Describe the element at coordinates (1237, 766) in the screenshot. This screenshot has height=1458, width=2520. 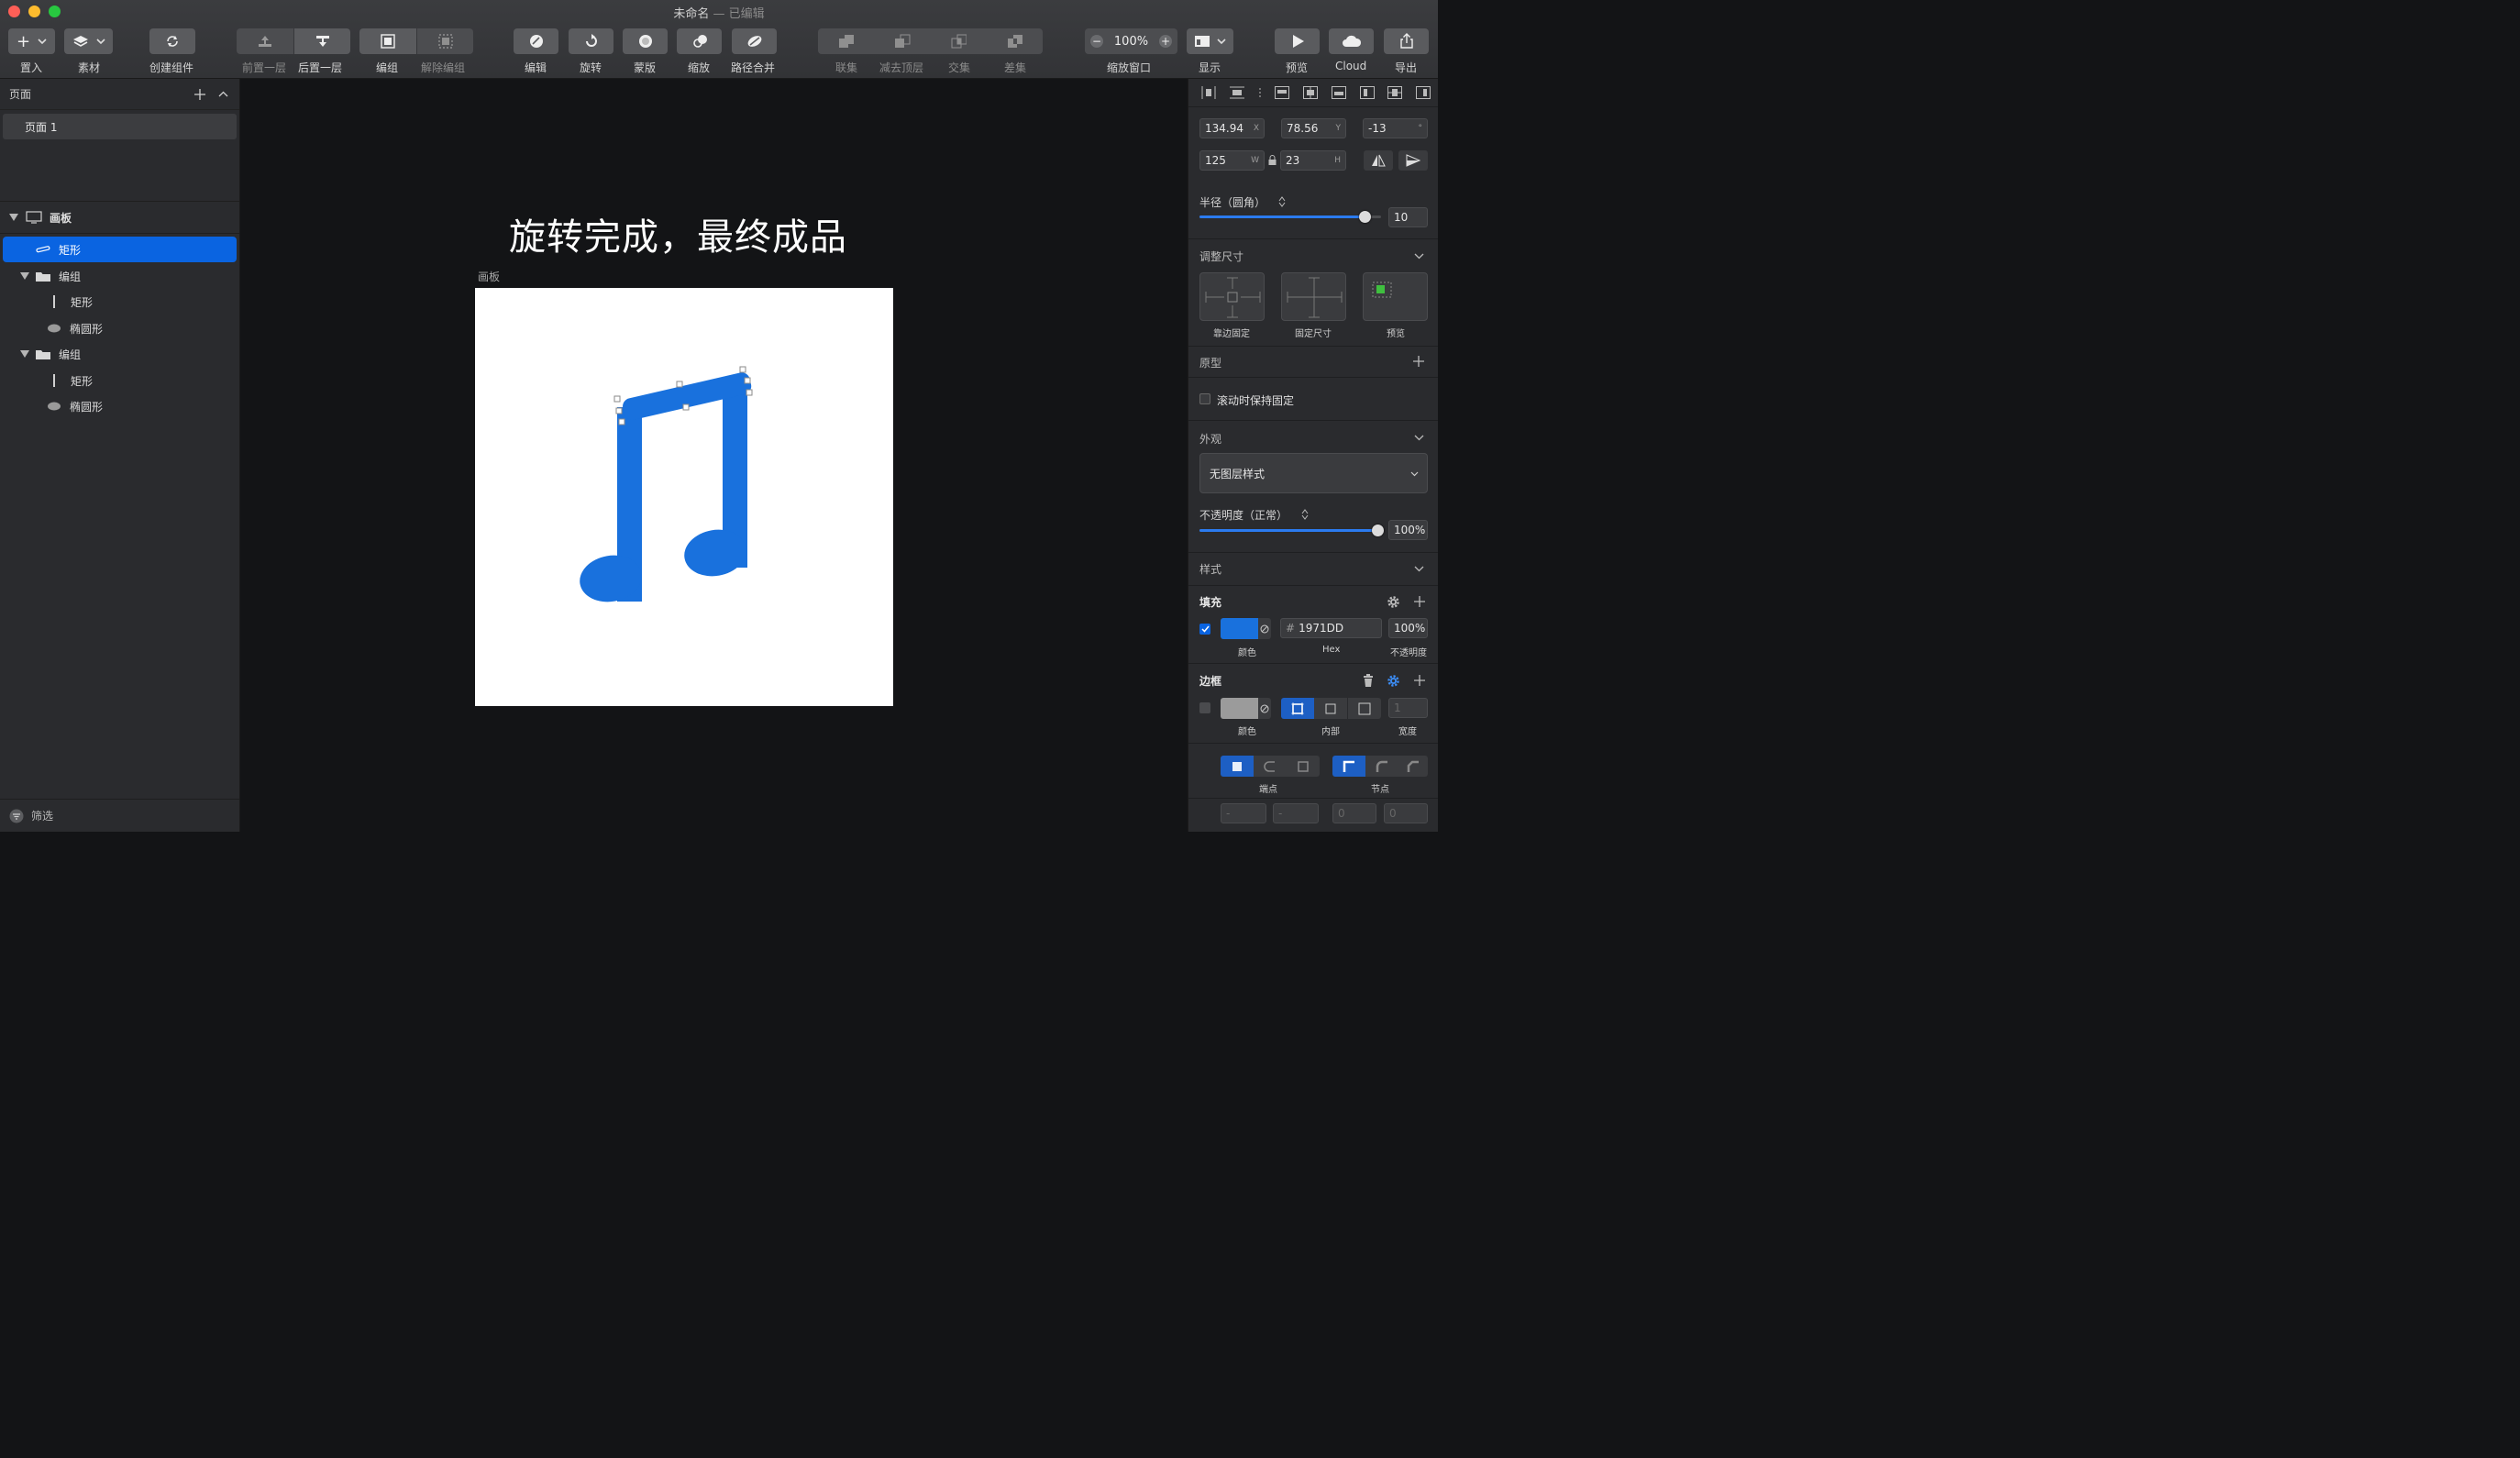
I see `butt-end-button` at that location.